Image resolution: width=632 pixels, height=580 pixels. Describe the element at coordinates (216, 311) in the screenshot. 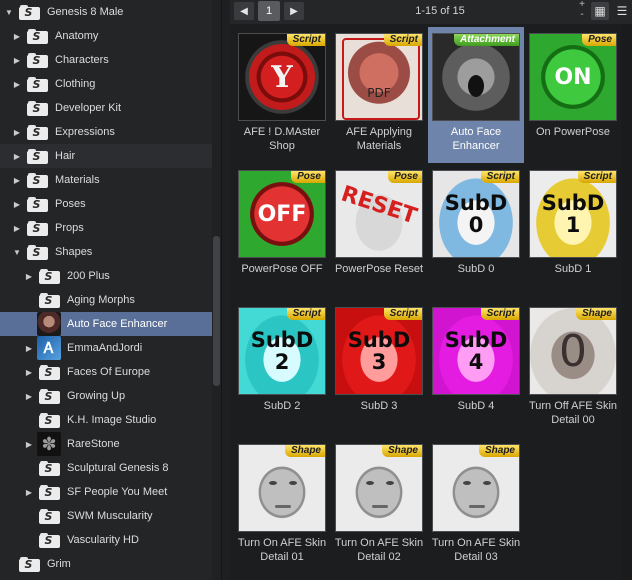

I see `tree-scrollbar-thumb` at that location.